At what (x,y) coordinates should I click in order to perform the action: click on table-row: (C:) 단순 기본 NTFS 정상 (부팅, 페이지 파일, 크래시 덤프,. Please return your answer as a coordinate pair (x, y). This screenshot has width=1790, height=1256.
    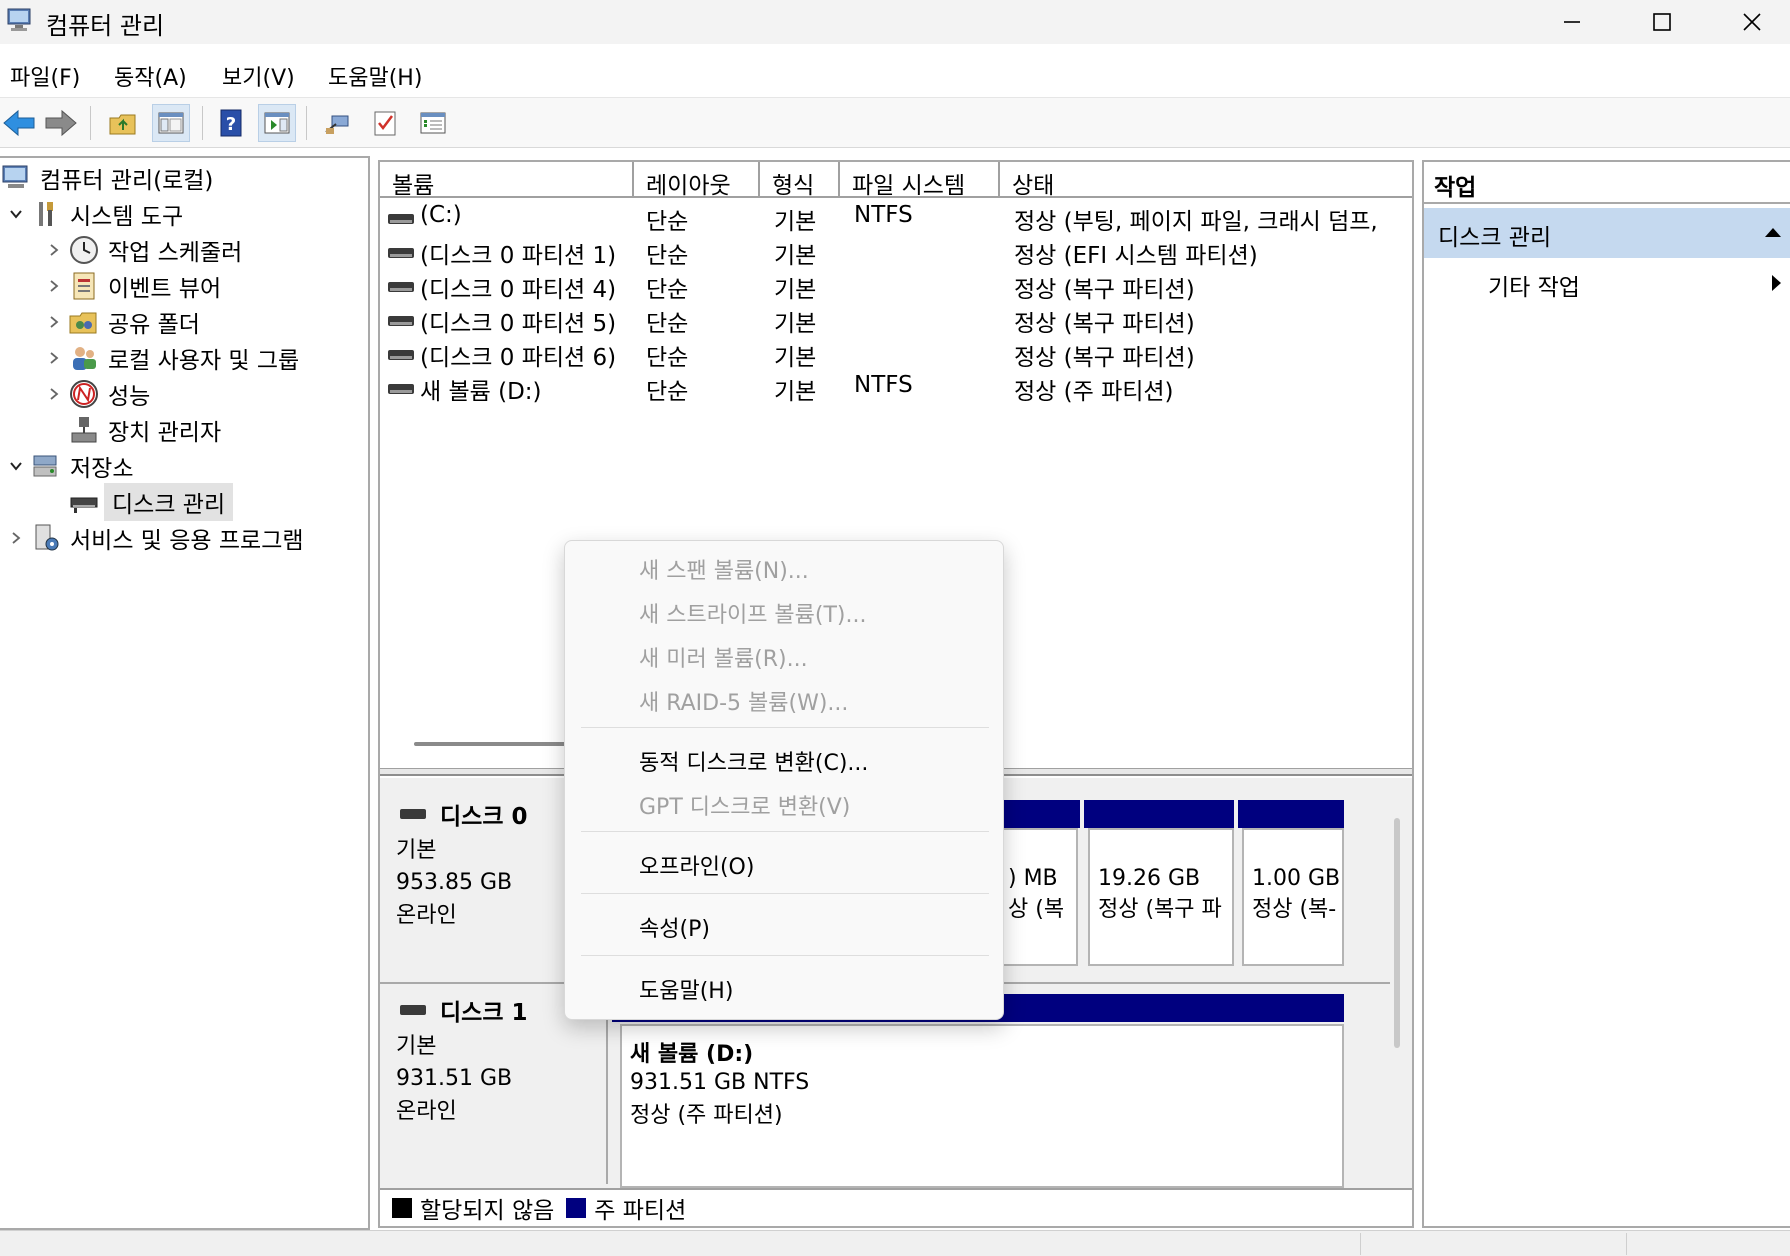
    Looking at the image, I should click on (896, 217).